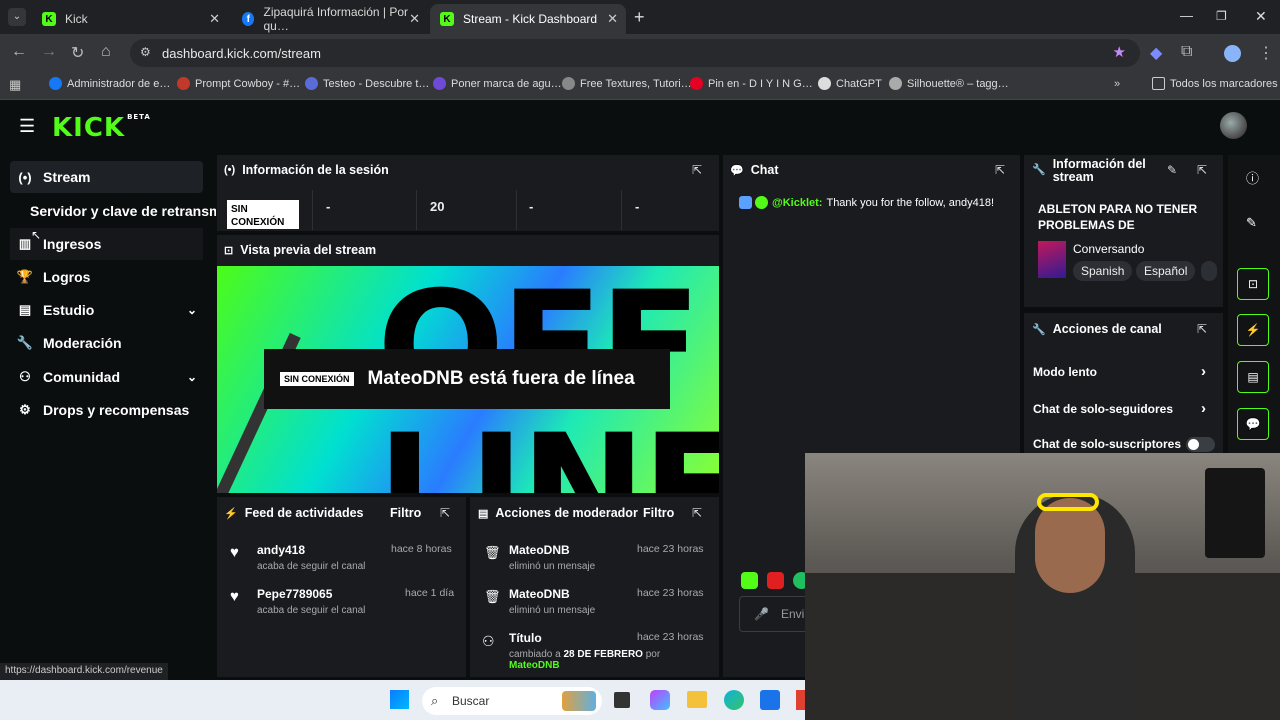 The image size is (1280, 720). Describe the element at coordinates (1266, 53) in the screenshot. I see `menu-dots-icon: ⋮` at that location.